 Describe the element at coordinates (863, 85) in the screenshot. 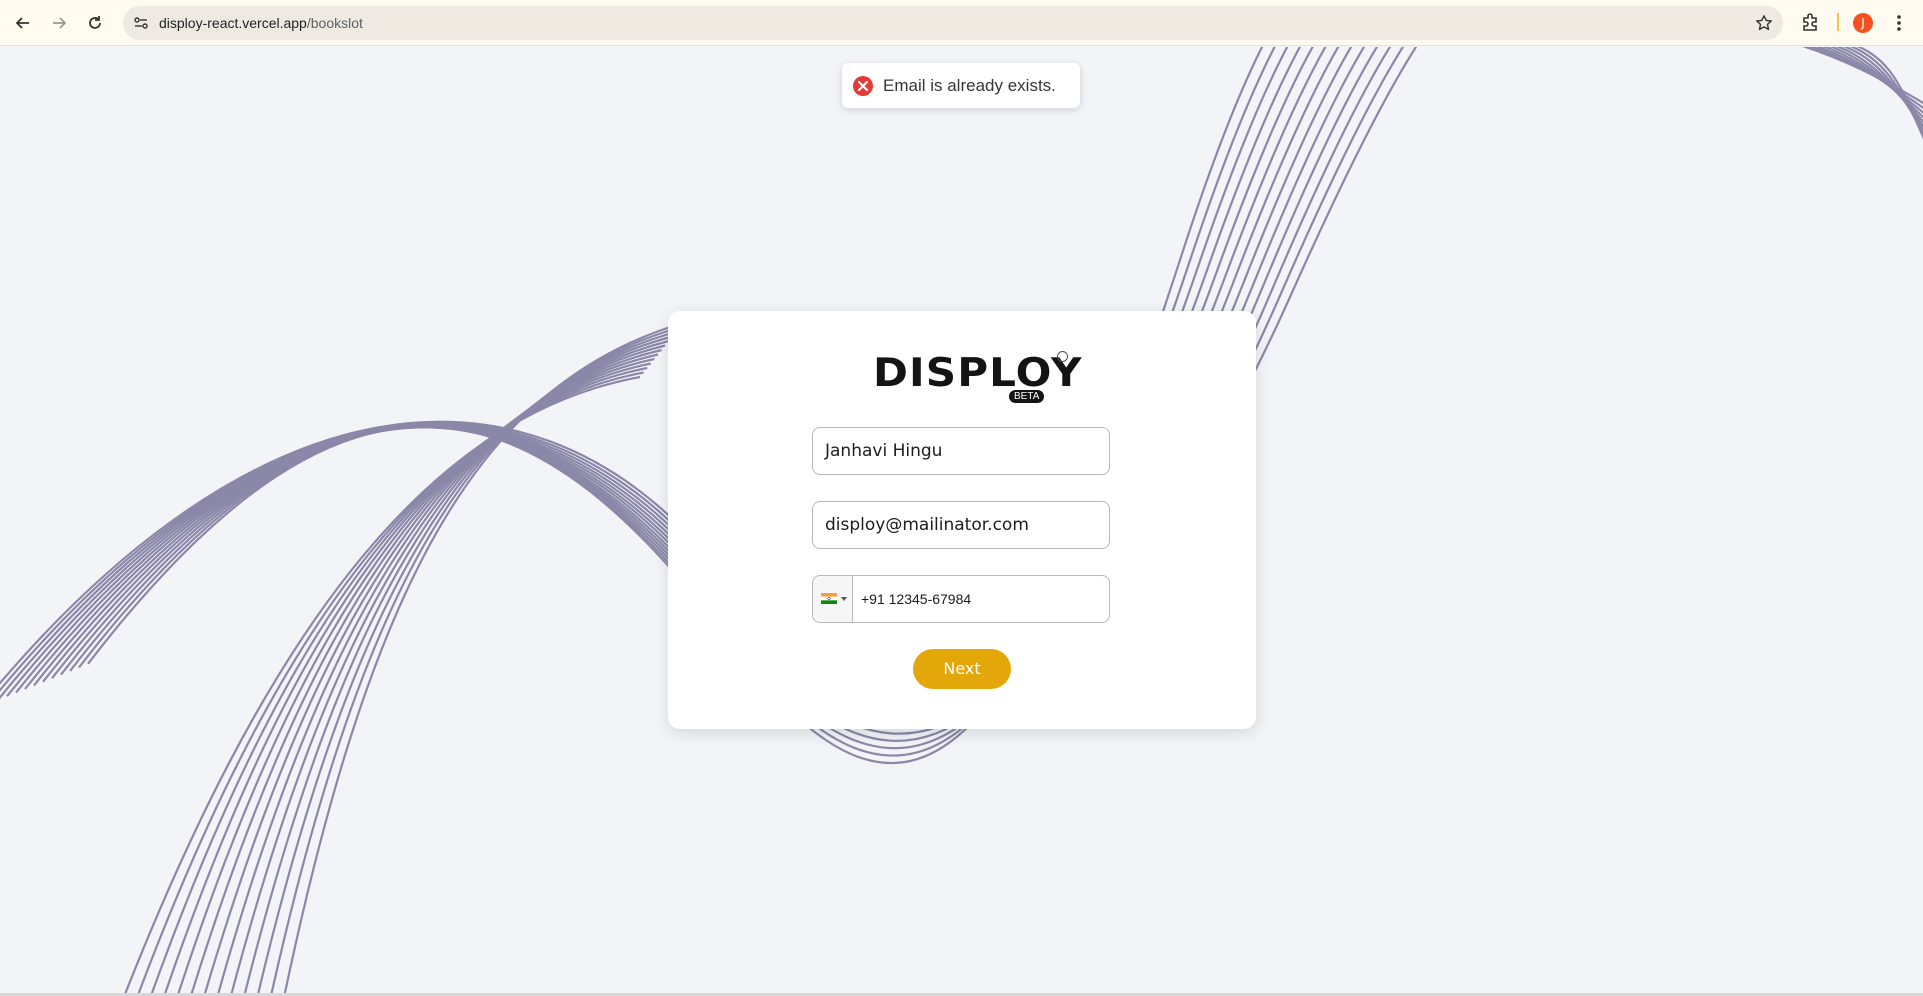

I see `error-x-icon` at that location.